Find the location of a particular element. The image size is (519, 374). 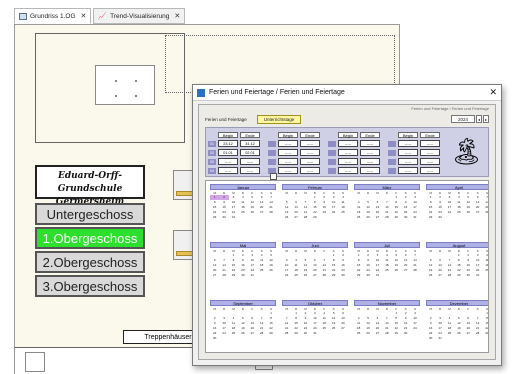

tab-trend: 📈 Trend-Visualisierung ✕ is located at coordinates (139, 16).